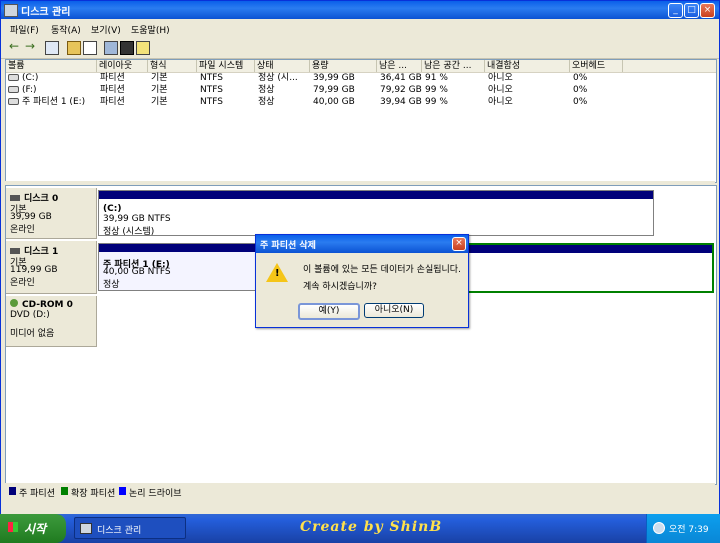 The image size is (720, 543). What do you see at coordinates (41, 252) in the screenshot?
I see `disk-1-name-text: 디스크 1` at bounding box center [41, 252].